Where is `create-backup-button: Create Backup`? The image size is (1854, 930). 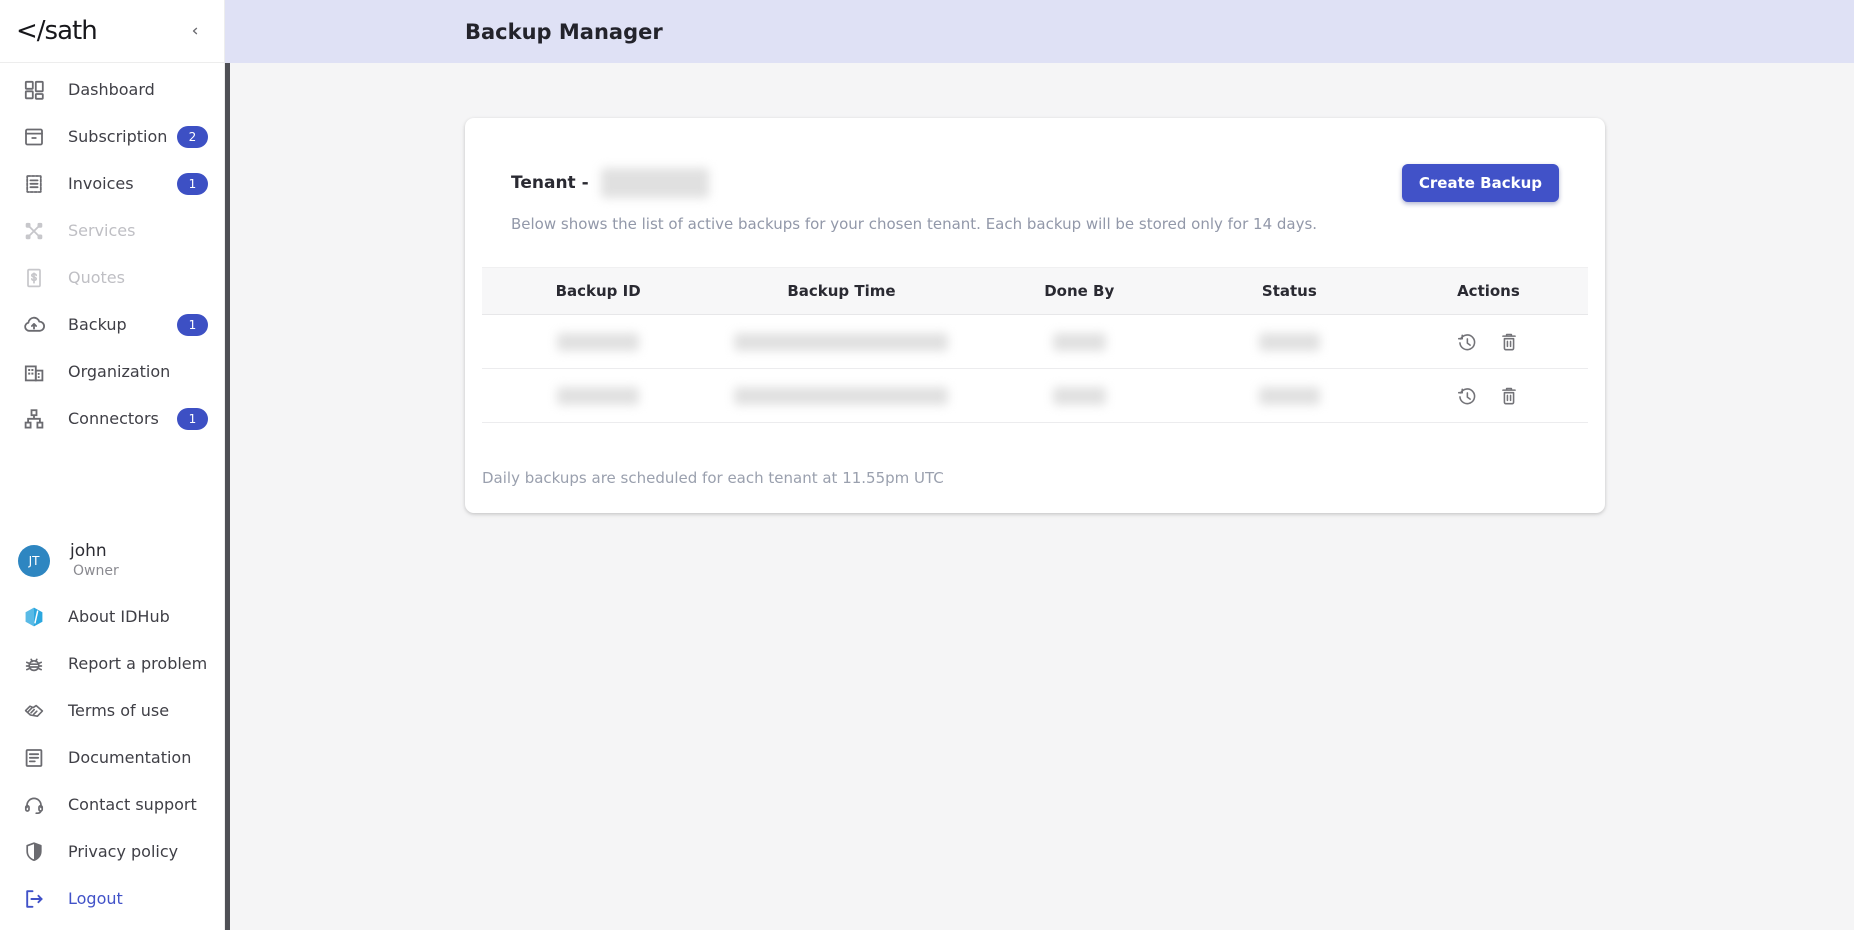
create-backup-button: Create Backup is located at coordinates (1480, 183).